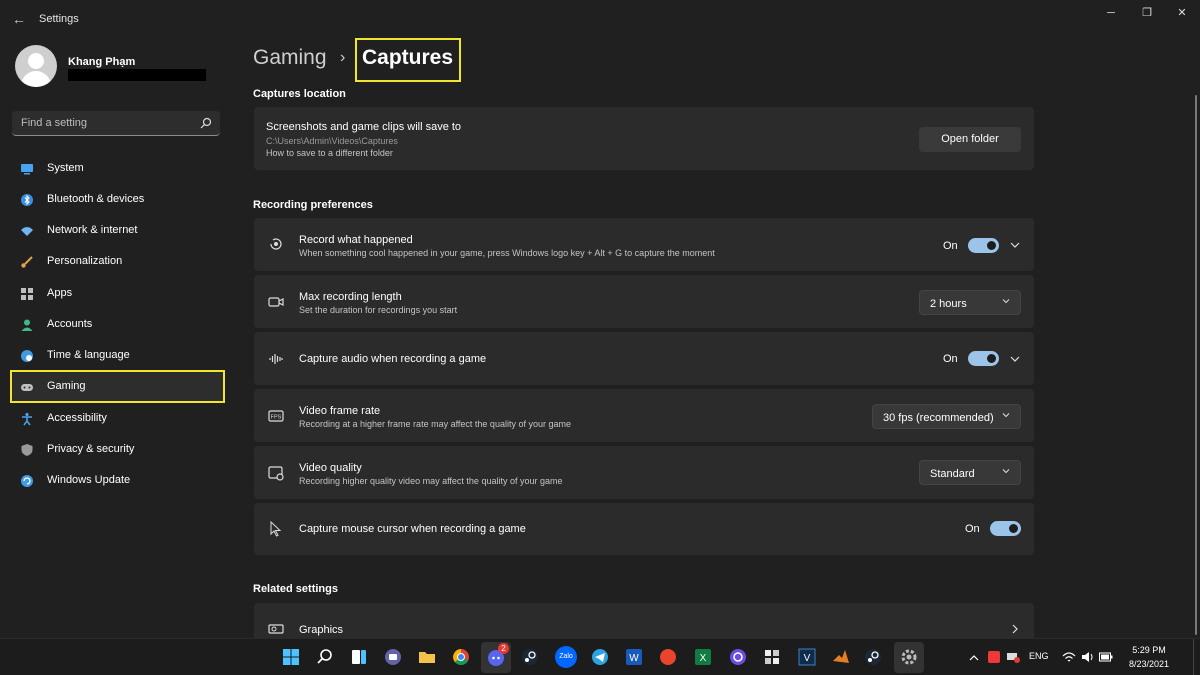  I want to click on chevron-right-icon, so click(1015, 629).